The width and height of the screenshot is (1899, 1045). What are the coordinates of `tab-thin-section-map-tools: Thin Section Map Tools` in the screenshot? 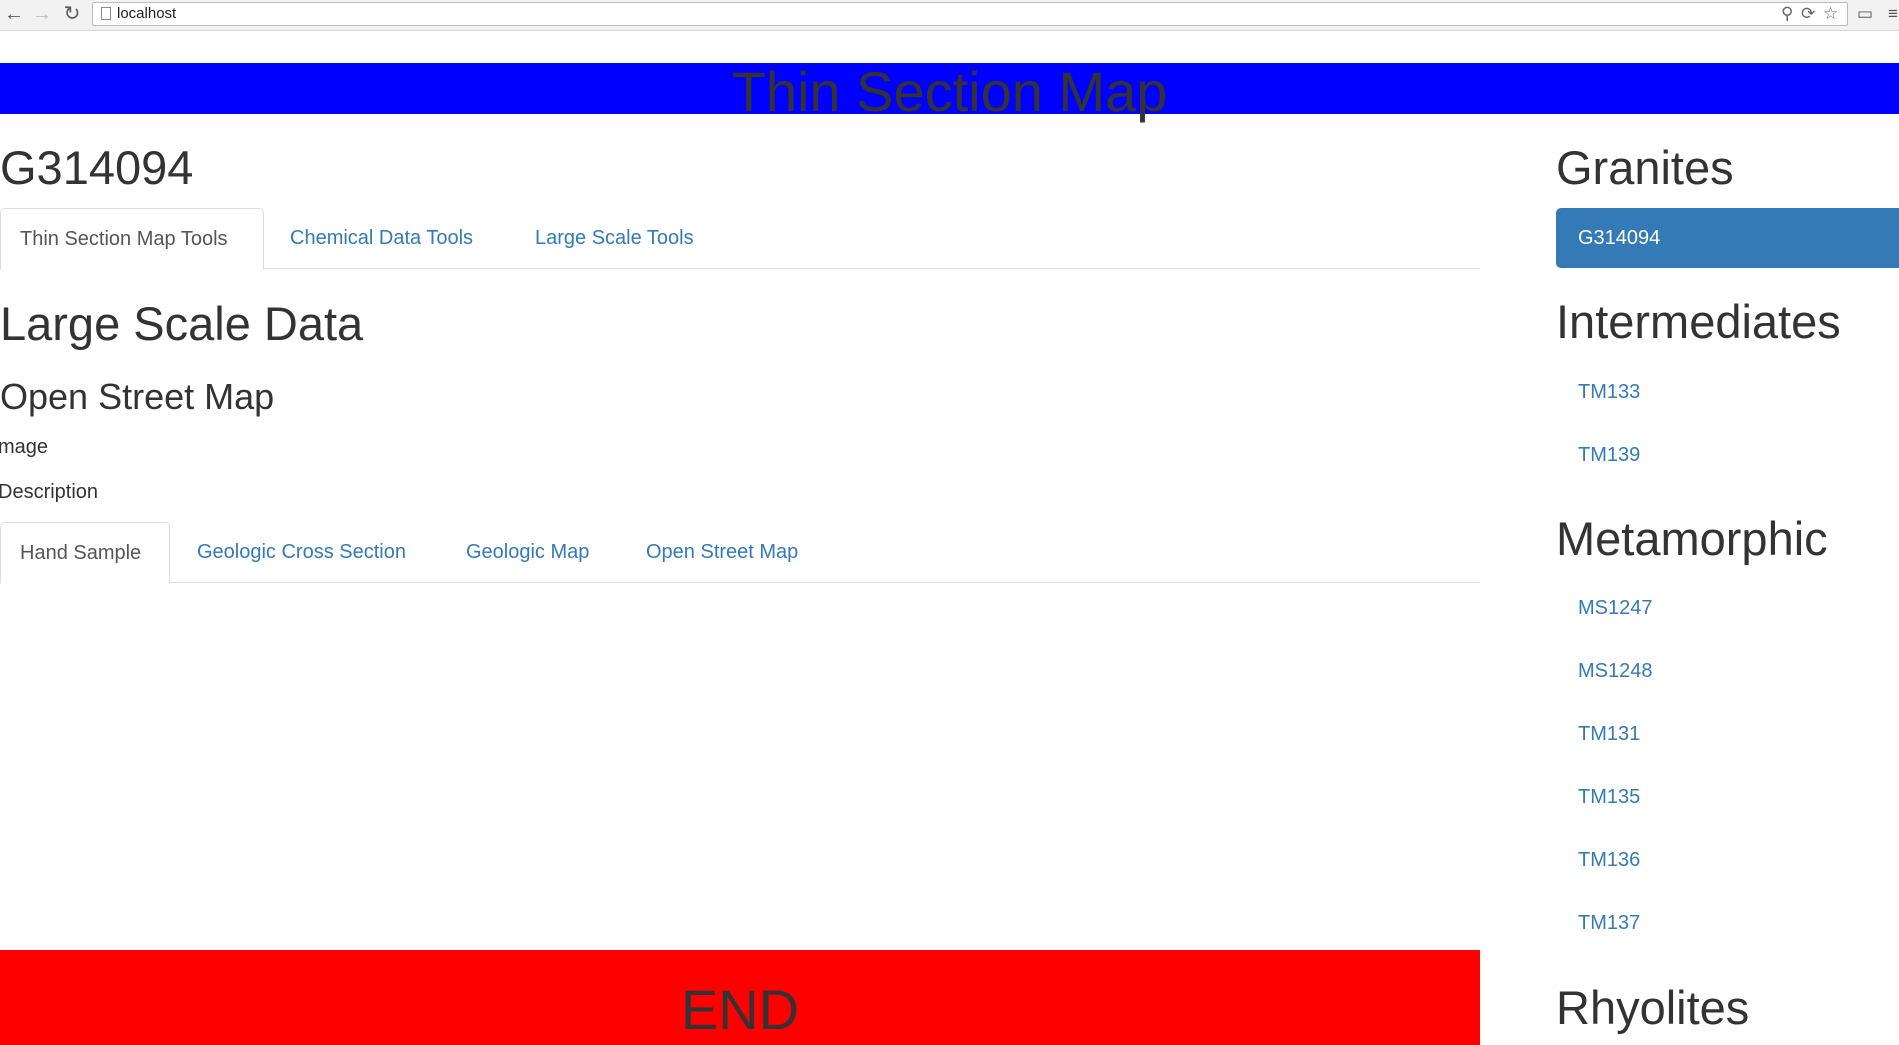 It's located at (132, 239).